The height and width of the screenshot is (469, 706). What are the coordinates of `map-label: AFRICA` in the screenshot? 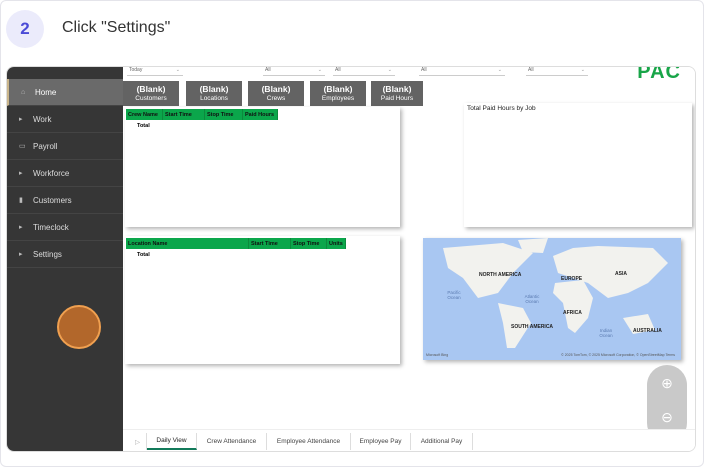 It's located at (572, 313).